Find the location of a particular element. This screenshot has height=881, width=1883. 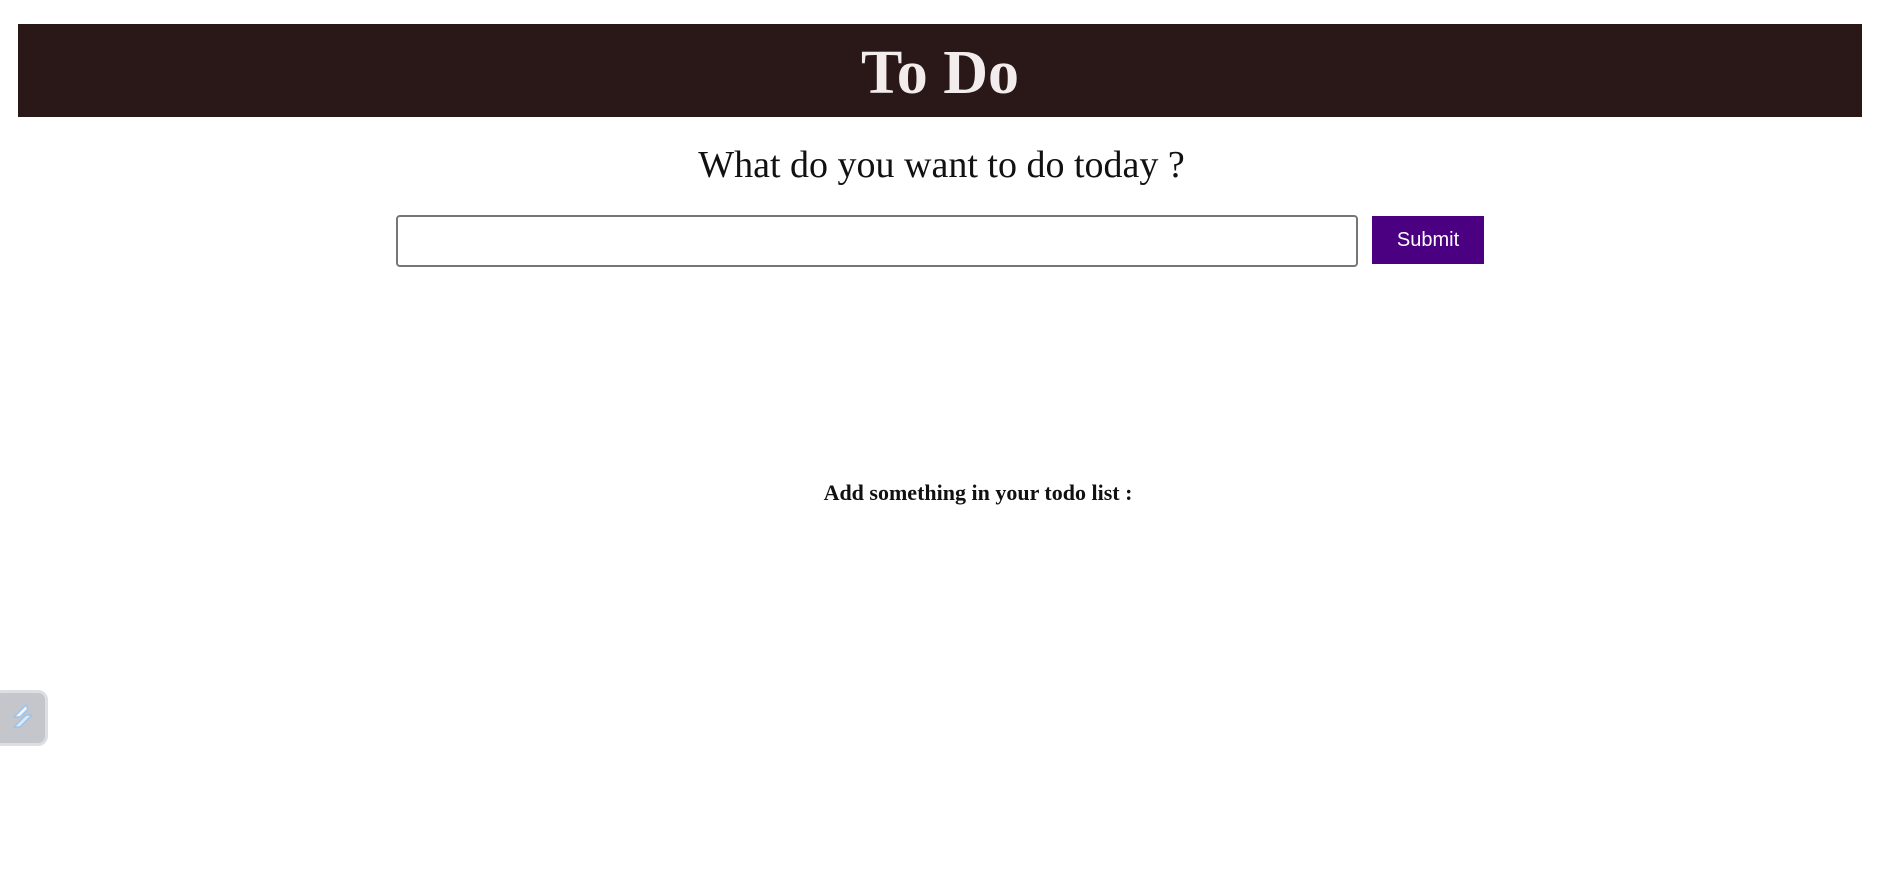

todo-input is located at coordinates (877, 241).